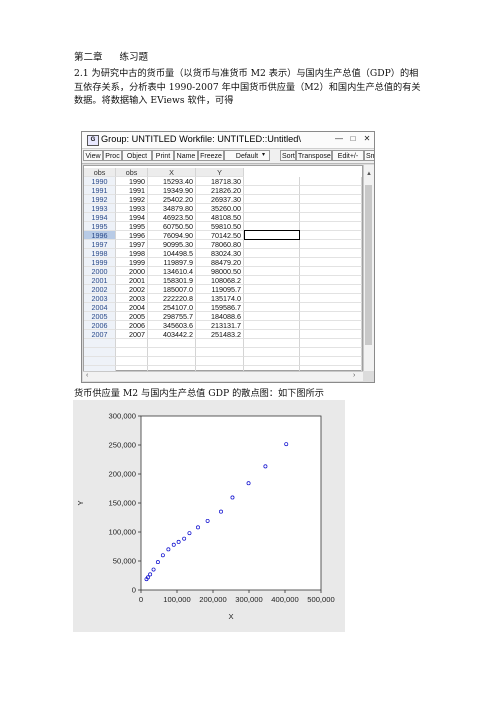 This screenshot has width=496, height=702. Describe the element at coordinates (132, 244) in the screenshot. I see `table-cell: 1997` at that location.